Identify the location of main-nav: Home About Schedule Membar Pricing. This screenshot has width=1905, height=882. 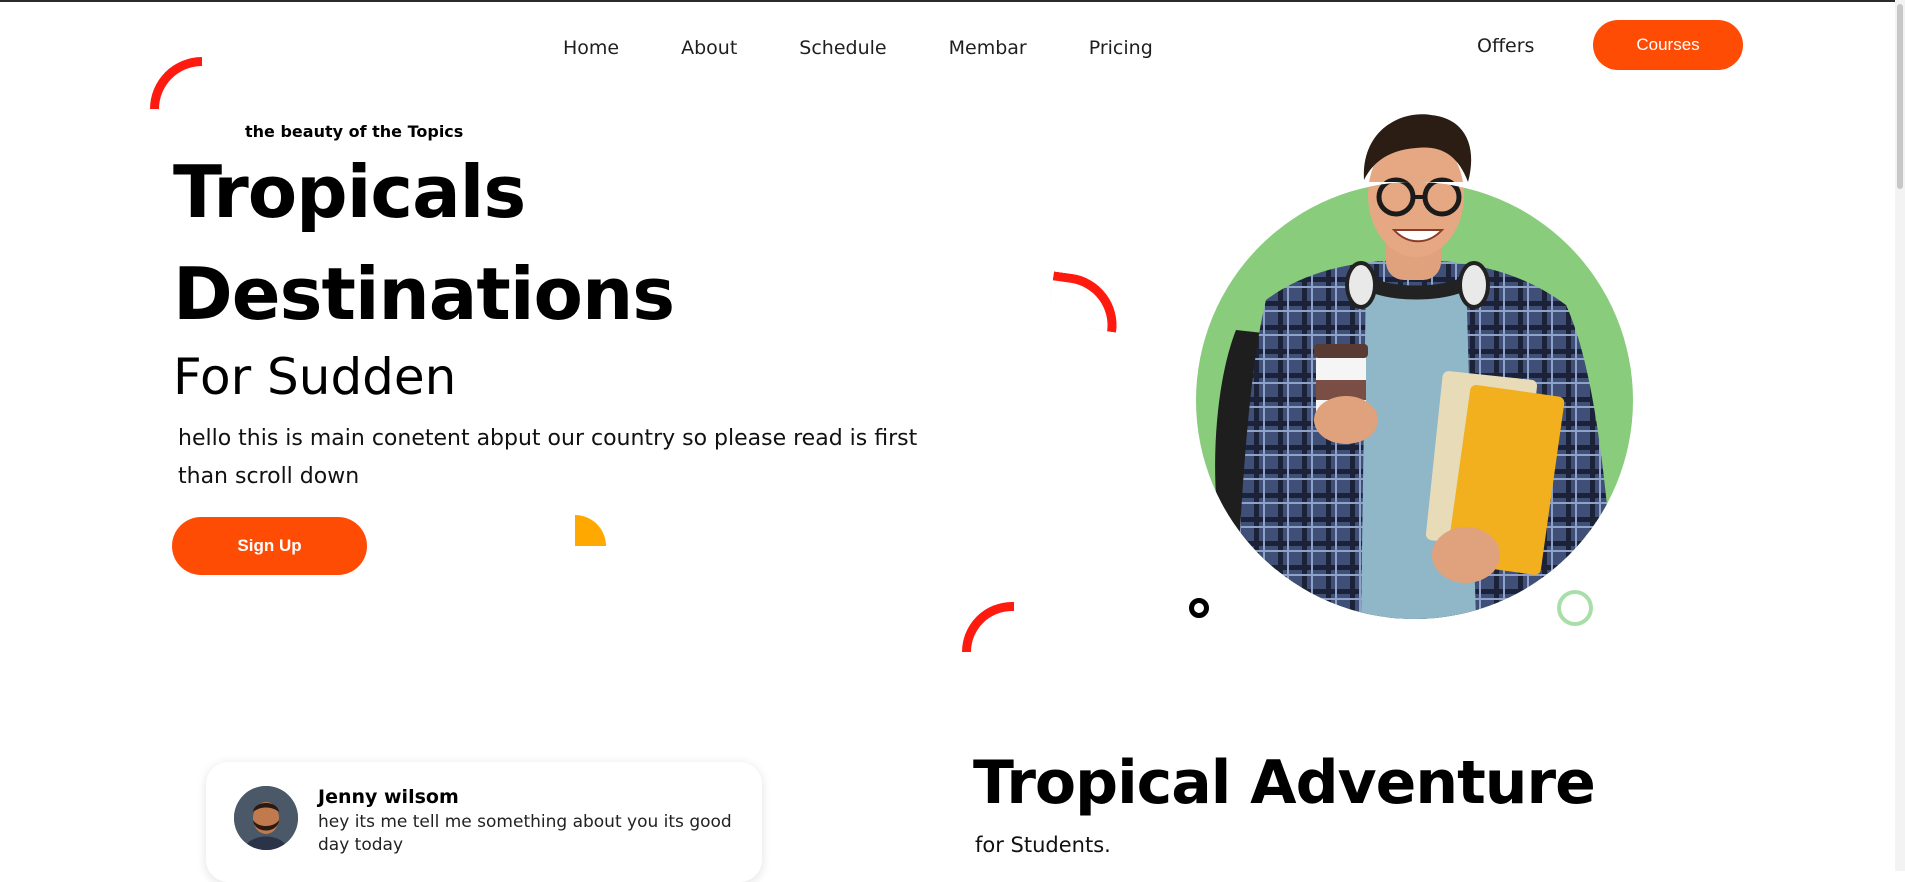
(858, 48).